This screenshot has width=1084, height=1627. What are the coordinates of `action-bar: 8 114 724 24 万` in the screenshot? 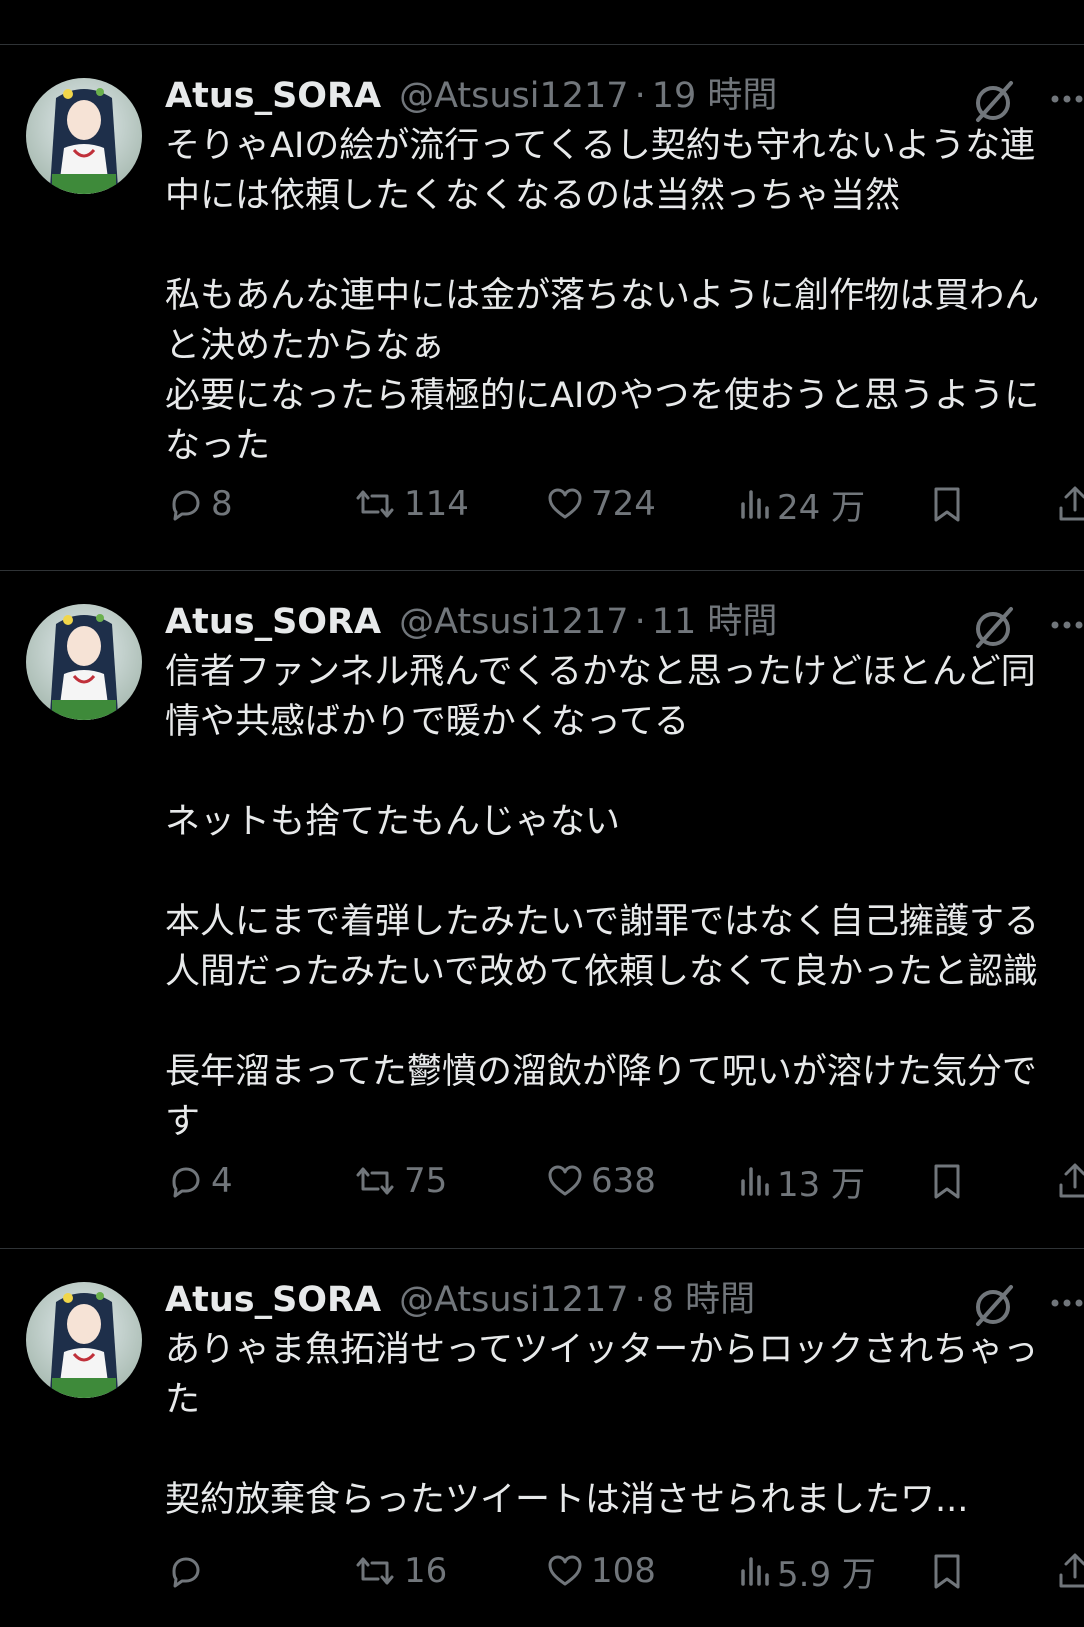 It's located at (624, 504).